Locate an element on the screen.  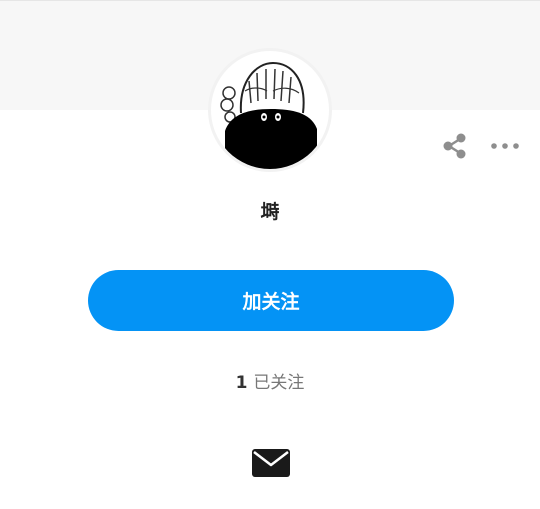
more-options-icon is located at coordinates (505, 146).